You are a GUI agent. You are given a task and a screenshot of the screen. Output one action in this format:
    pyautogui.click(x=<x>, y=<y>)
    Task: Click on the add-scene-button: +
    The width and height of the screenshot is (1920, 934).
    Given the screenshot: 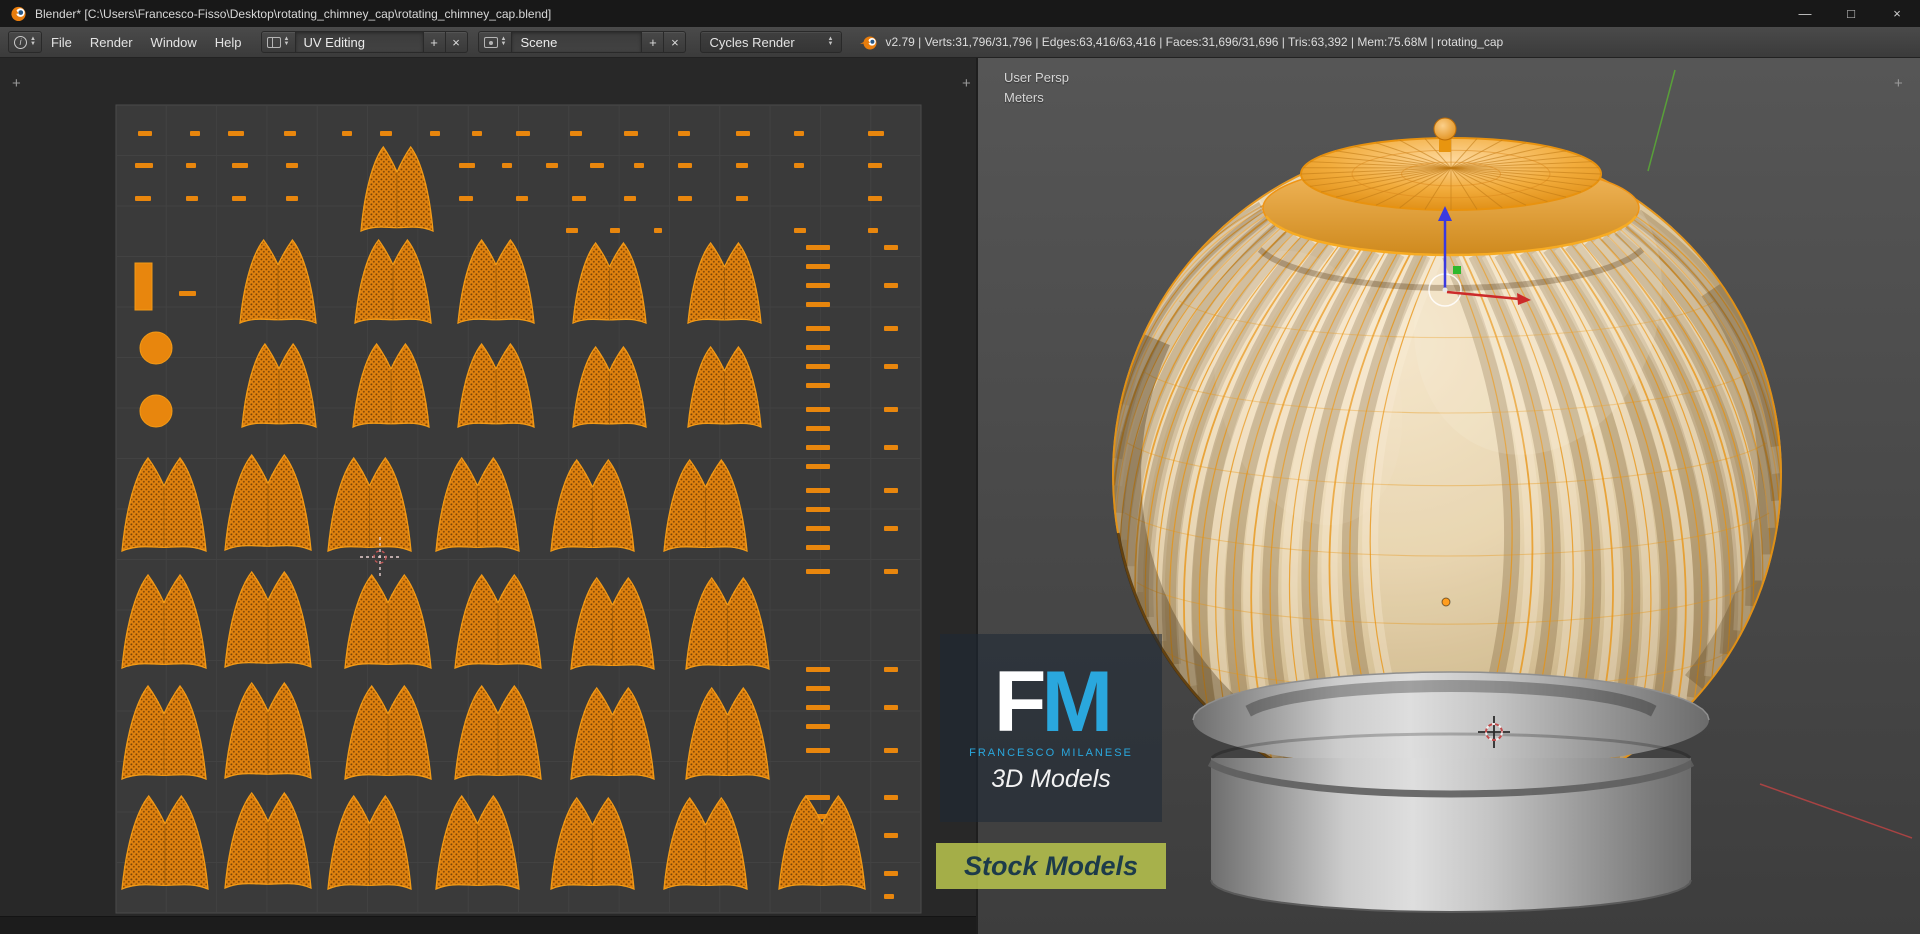 What is the action you would take?
    pyautogui.click(x=653, y=42)
    